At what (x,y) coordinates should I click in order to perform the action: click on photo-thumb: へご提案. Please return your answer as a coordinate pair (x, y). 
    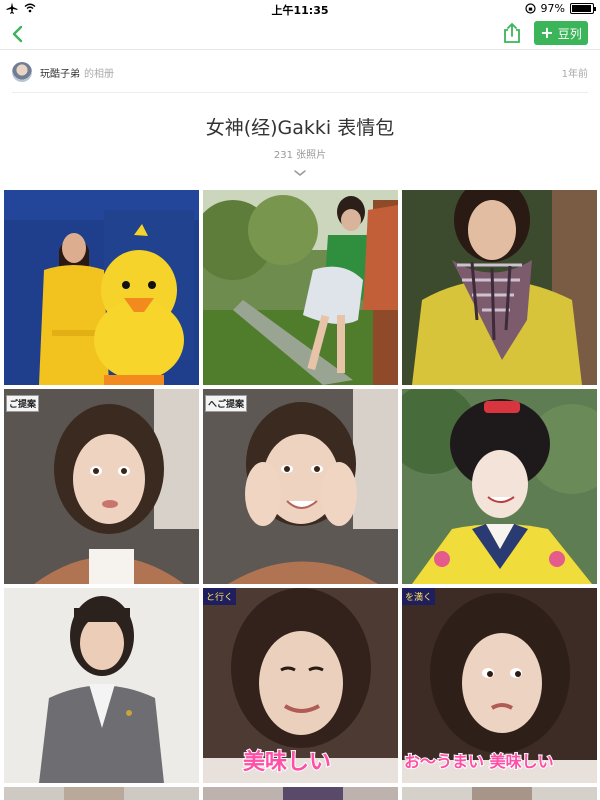
    Looking at the image, I should click on (300, 486).